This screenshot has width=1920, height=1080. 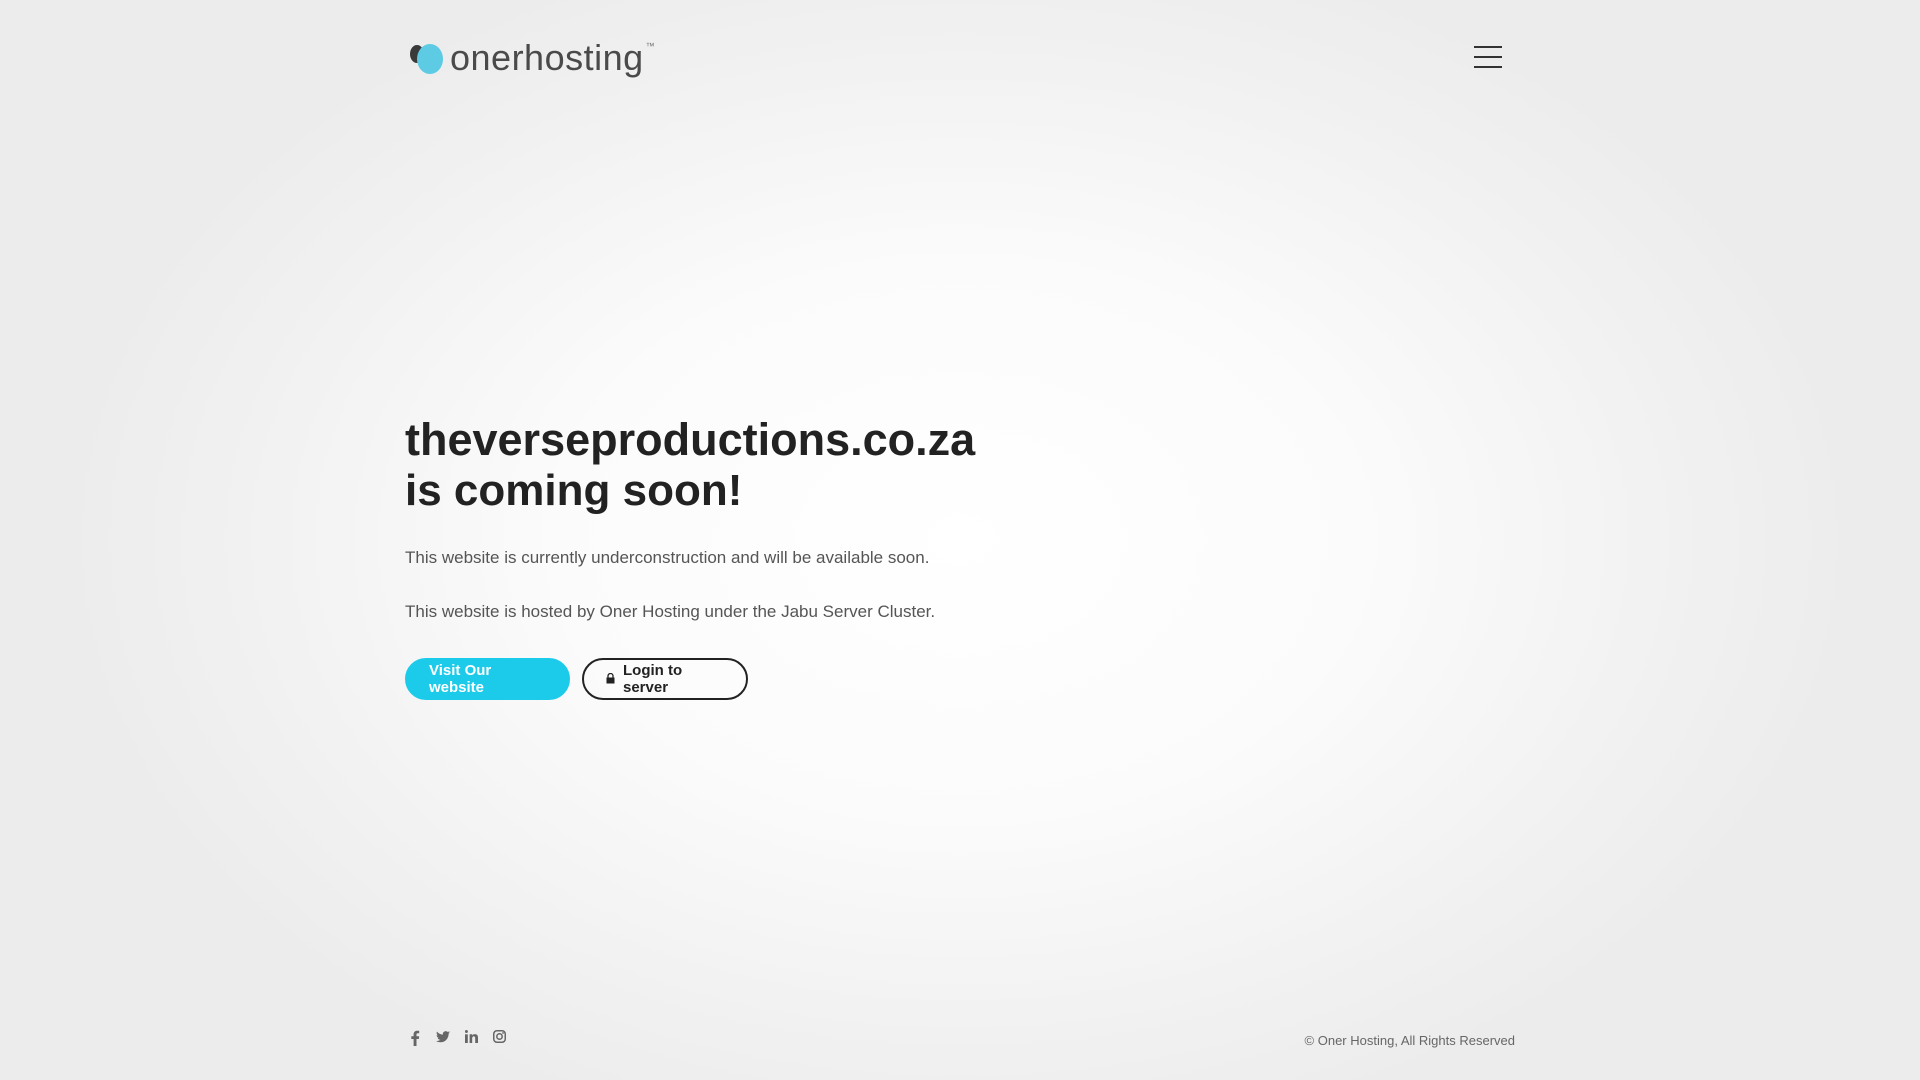 What do you see at coordinates (1488, 57) in the screenshot?
I see `hamburger-menu-icon` at bounding box center [1488, 57].